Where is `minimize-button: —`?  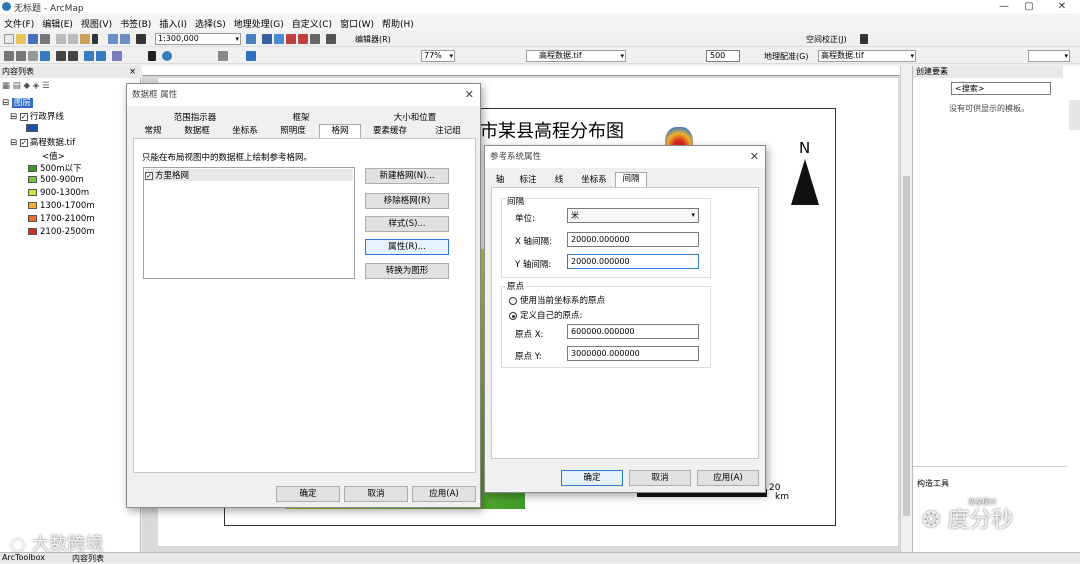 minimize-button: — is located at coordinates (1004, 7).